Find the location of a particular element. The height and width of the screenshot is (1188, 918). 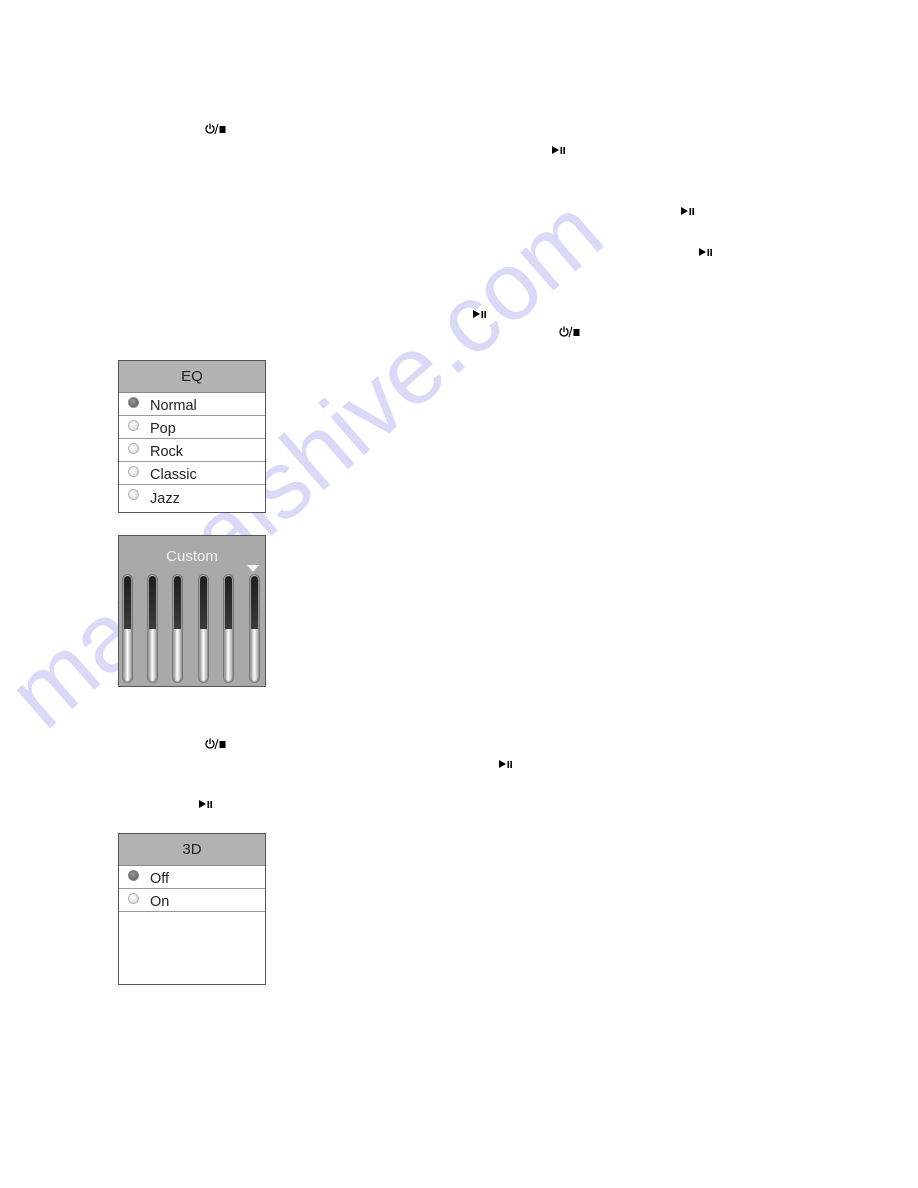

eq-option-rock: Rock is located at coordinates (192, 450).